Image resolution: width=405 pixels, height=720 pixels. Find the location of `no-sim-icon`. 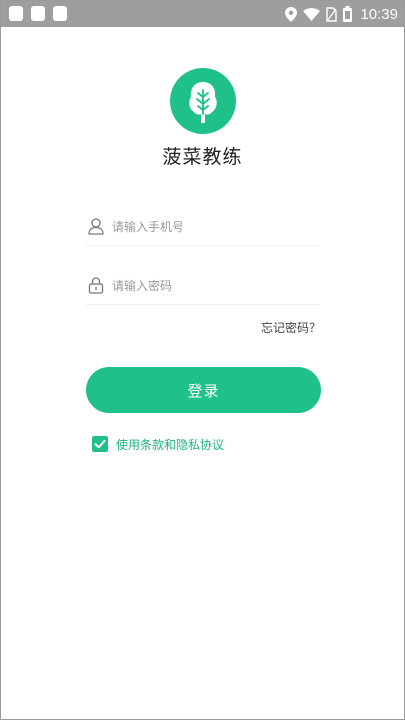

no-sim-icon is located at coordinates (332, 14).